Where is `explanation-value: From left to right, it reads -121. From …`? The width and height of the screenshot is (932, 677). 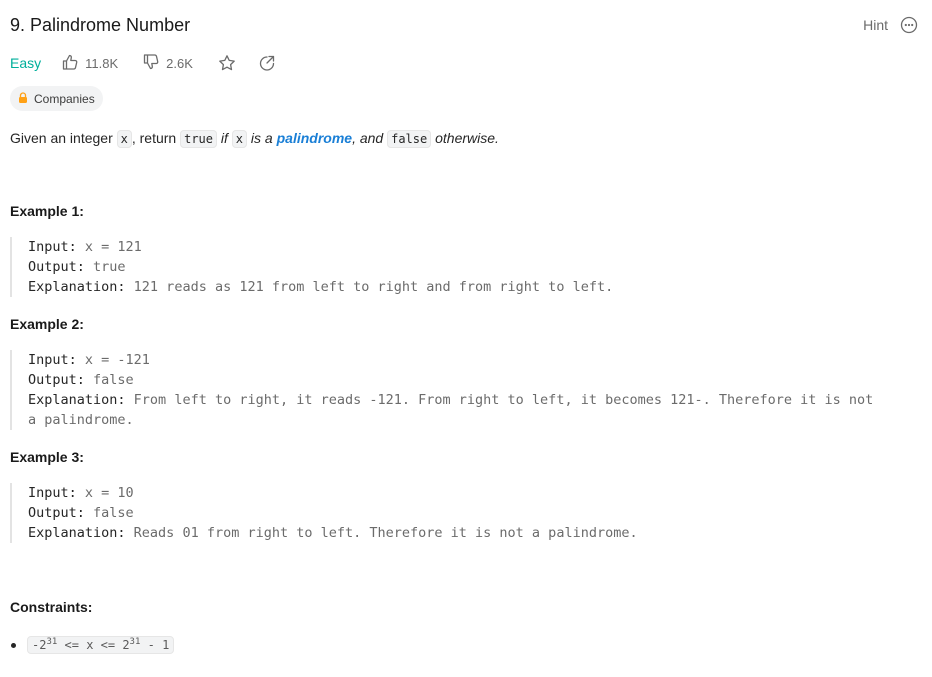
explanation-value: From left to right, it reads -121. From … is located at coordinates (499, 400).